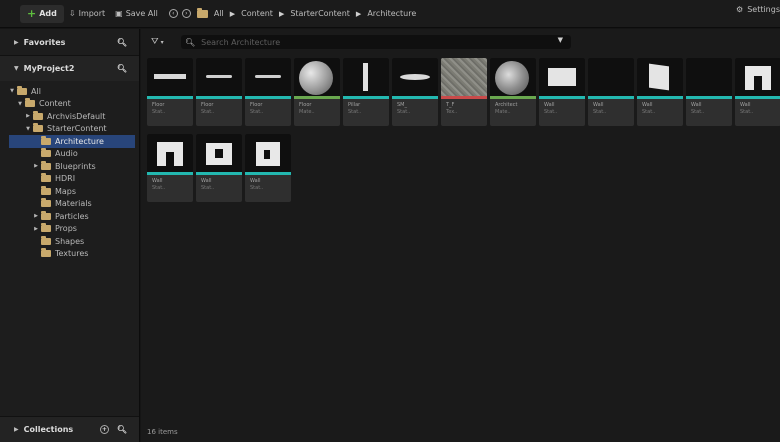 This screenshot has height=442, width=780. Describe the element at coordinates (72, 229) in the screenshot. I see `tree-item: ▶ Props` at that location.